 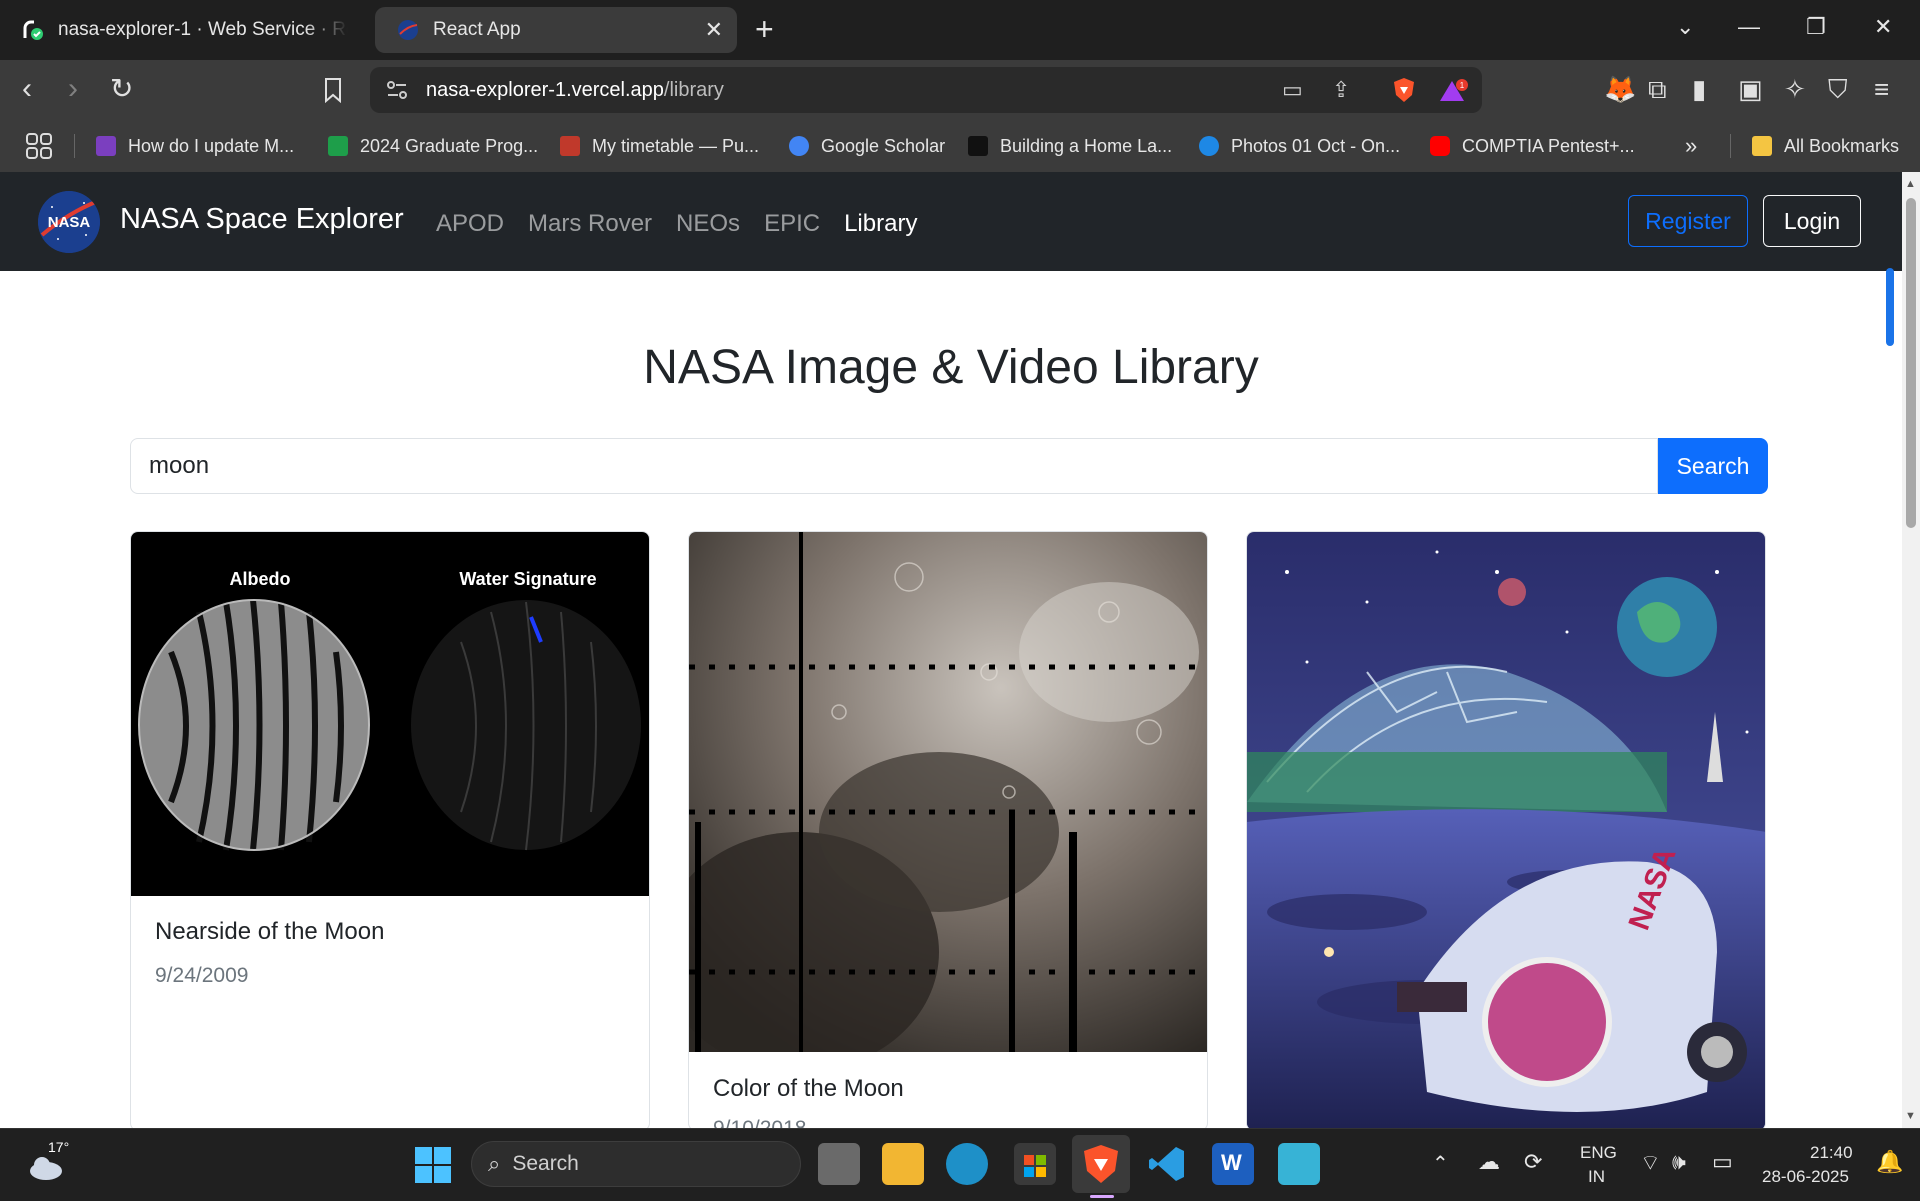 What do you see at coordinates (708, 224) in the screenshot?
I see `nav-link-neos: NEOs` at bounding box center [708, 224].